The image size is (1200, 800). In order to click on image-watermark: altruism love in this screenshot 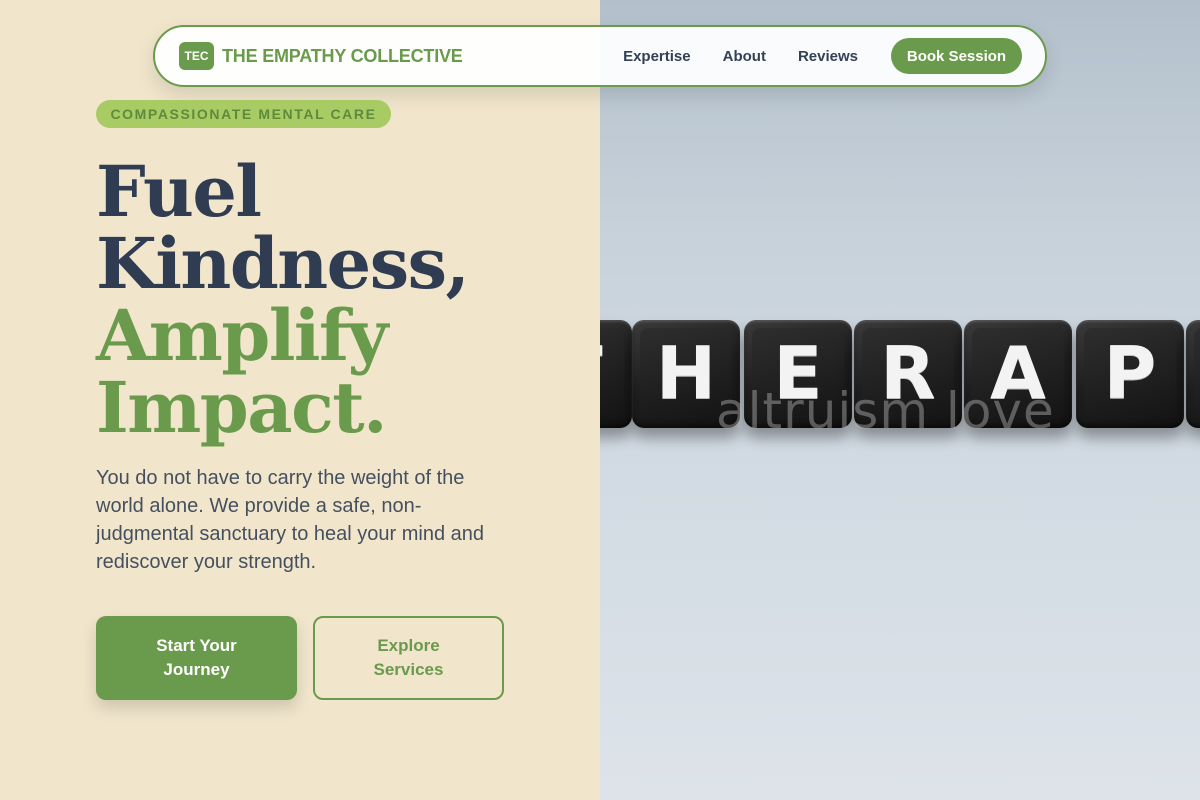, I will do `click(885, 411)`.